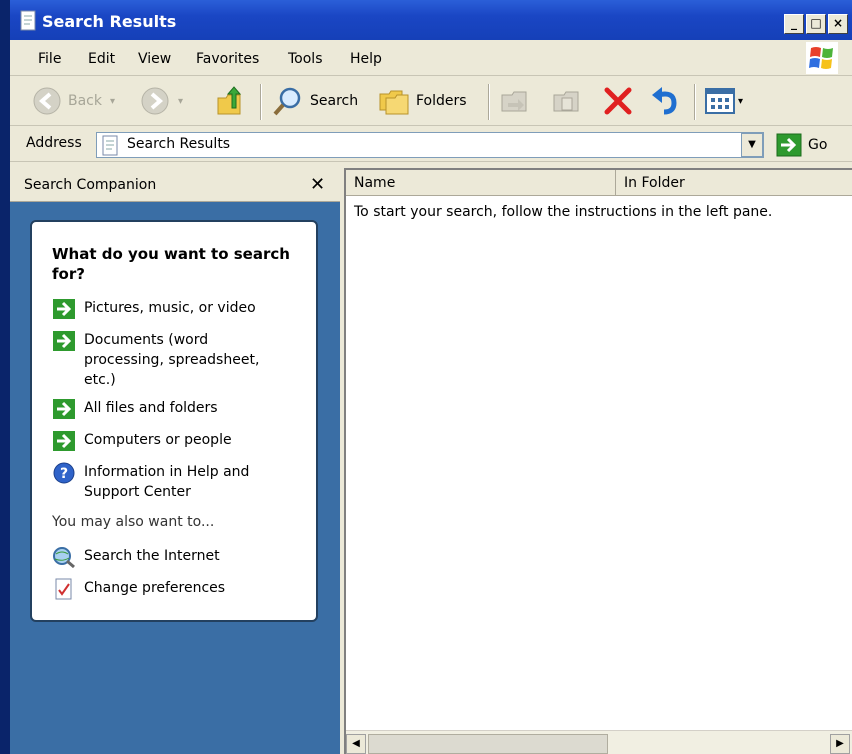  Describe the element at coordinates (154, 59) in the screenshot. I see `menu-view: View` at that location.